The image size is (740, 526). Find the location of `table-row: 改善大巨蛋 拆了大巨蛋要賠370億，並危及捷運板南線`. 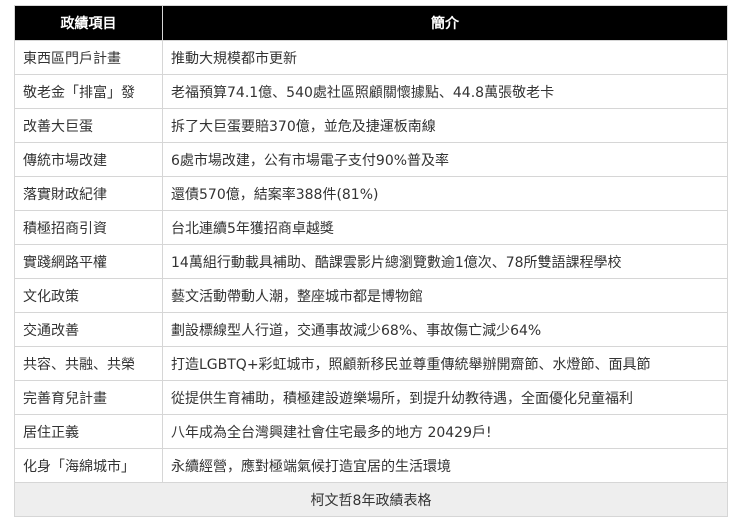

table-row: 改善大巨蛋 拆了大巨蛋要賠370億，並危及捷運板南線 is located at coordinates (371, 125).